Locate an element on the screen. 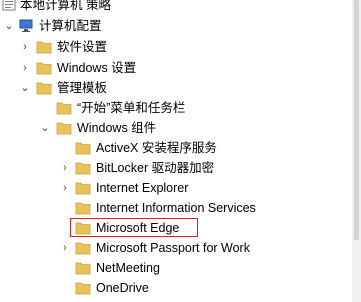 The image size is (361, 302). tree-item-label: 管理模板 is located at coordinates (82, 88).